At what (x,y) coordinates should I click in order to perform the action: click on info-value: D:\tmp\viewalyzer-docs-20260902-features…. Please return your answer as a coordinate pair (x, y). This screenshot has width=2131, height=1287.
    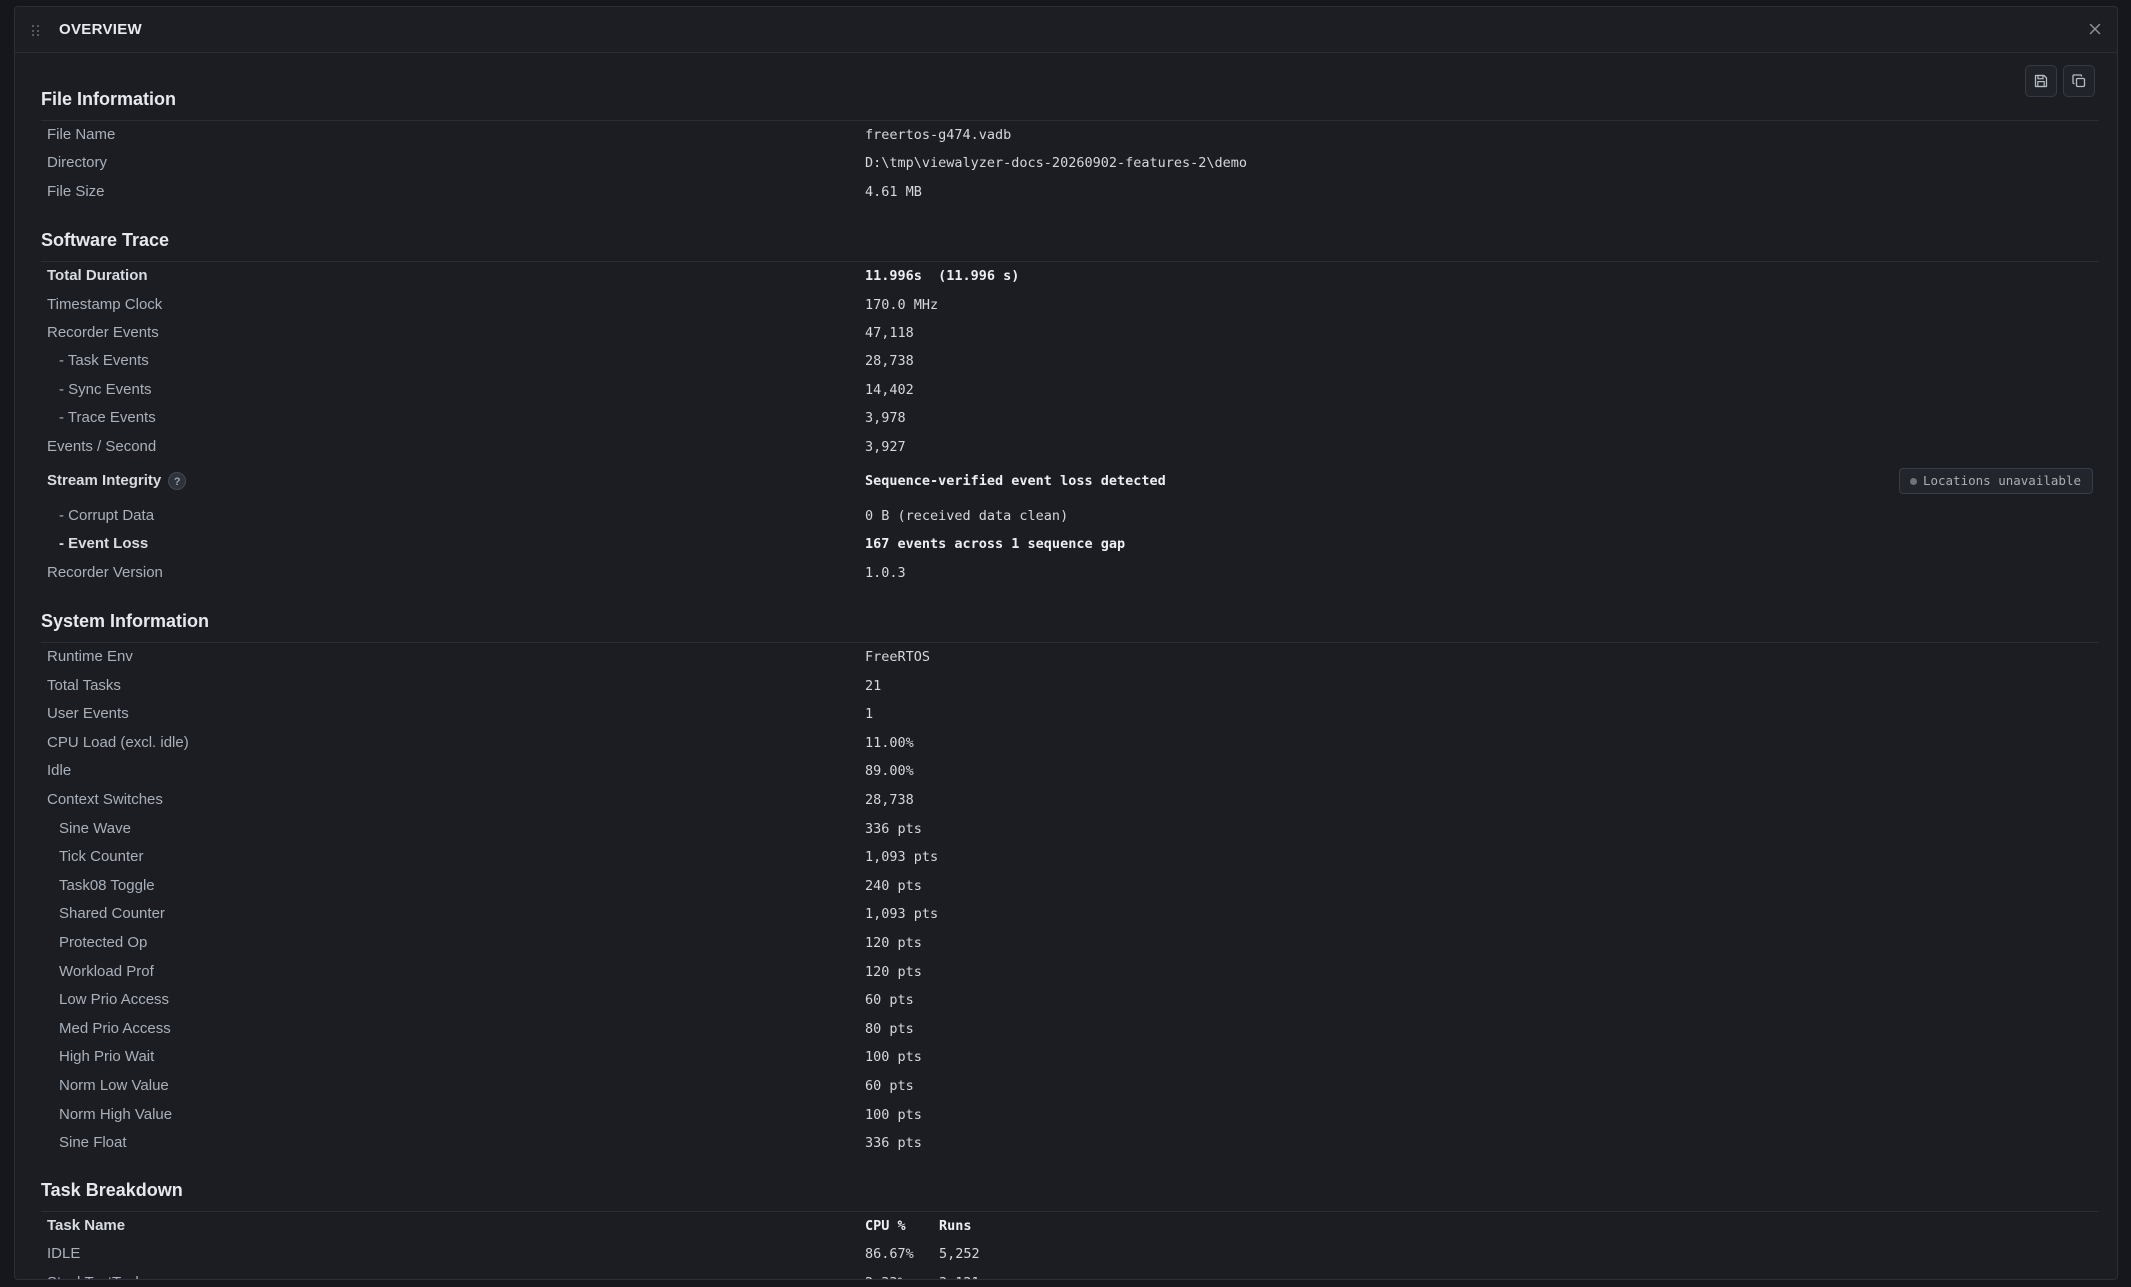
    Looking at the image, I should click on (1056, 163).